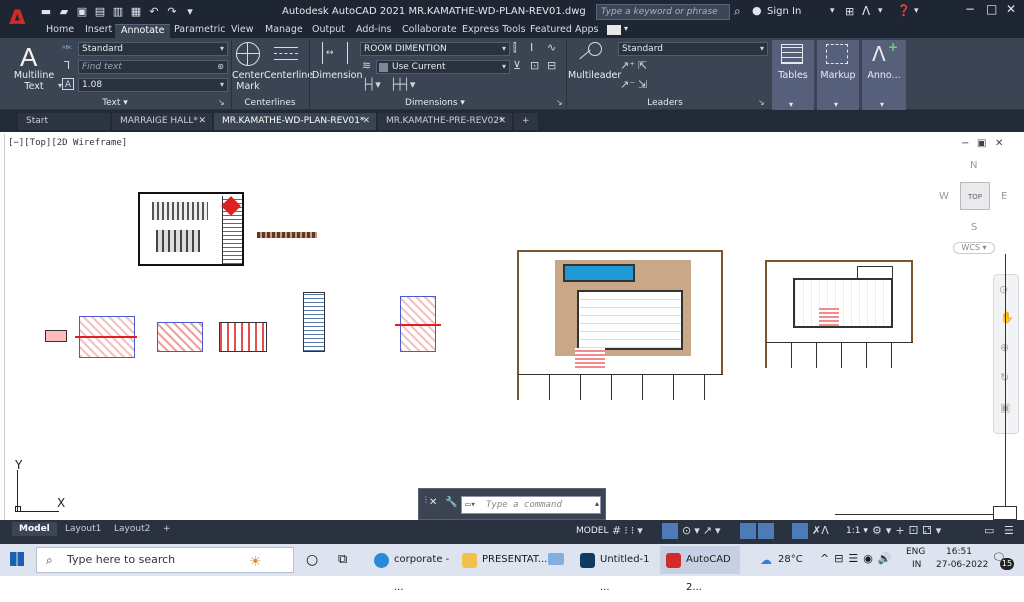 This screenshot has width=1024, height=602. Describe the element at coordinates (991, 9) in the screenshot. I see `restore-button: □` at that location.